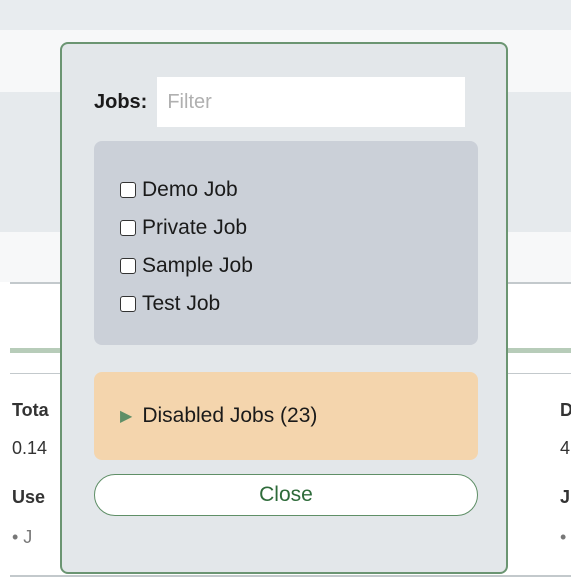 The image size is (571, 585). I want to click on job-label: Demo Job, so click(190, 189).